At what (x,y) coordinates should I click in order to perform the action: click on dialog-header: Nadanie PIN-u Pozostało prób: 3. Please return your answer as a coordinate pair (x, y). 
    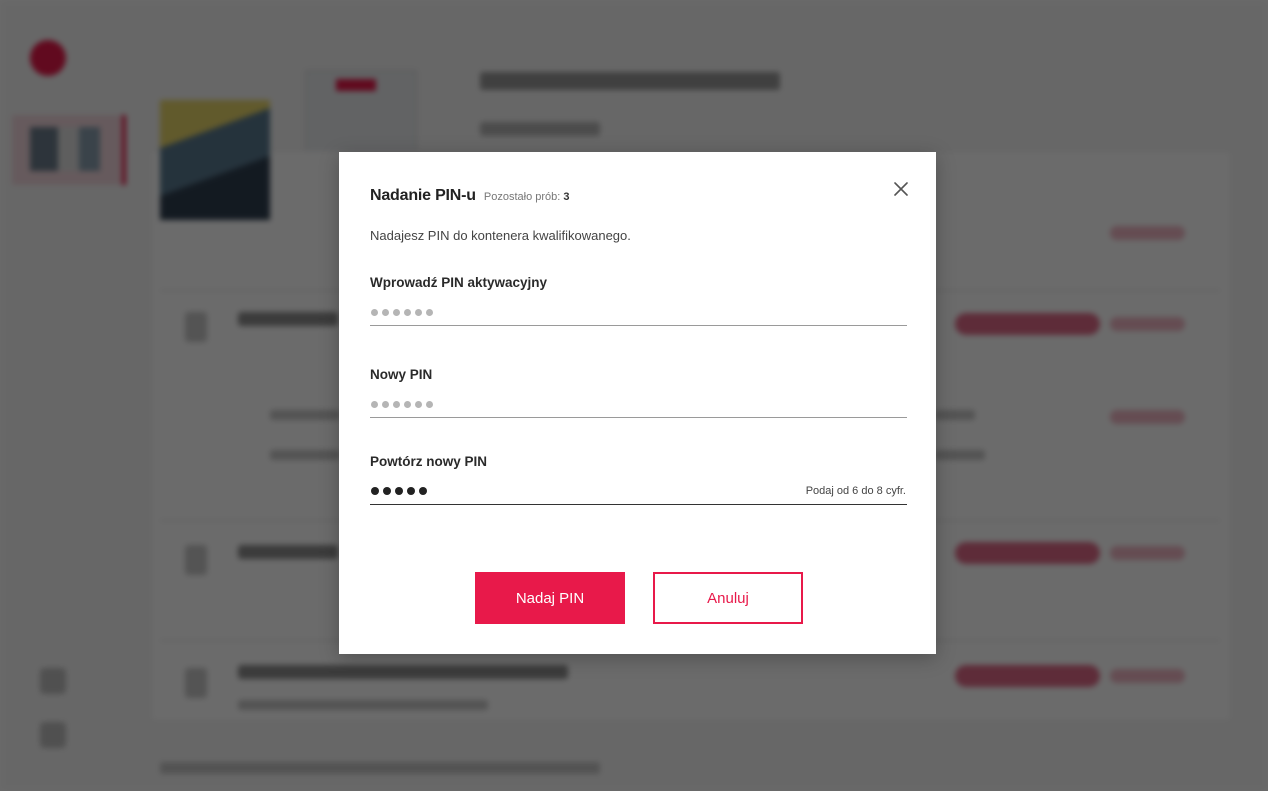
    Looking at the image, I should click on (469, 196).